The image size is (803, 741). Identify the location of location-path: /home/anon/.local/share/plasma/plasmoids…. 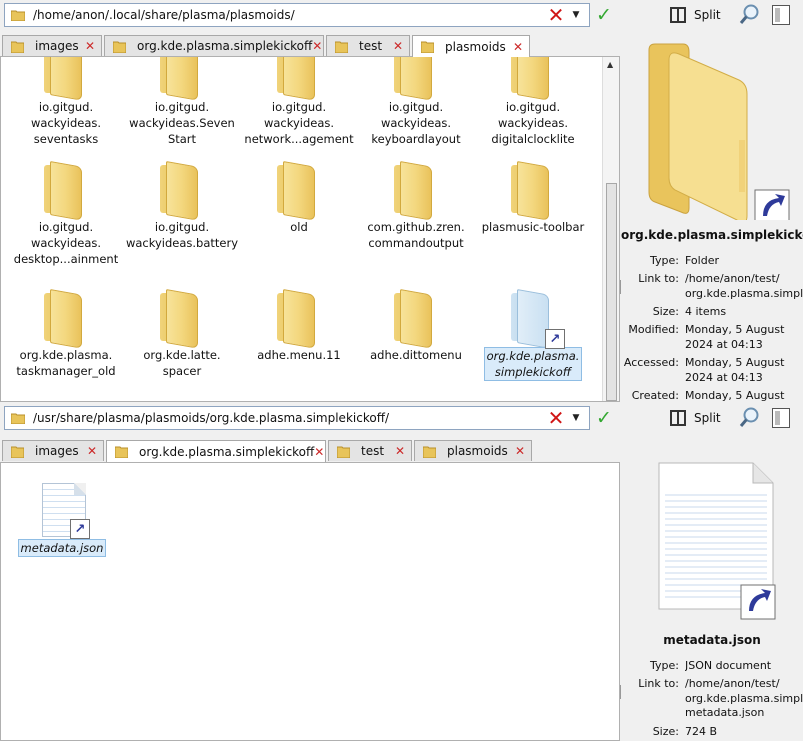
(289, 15).